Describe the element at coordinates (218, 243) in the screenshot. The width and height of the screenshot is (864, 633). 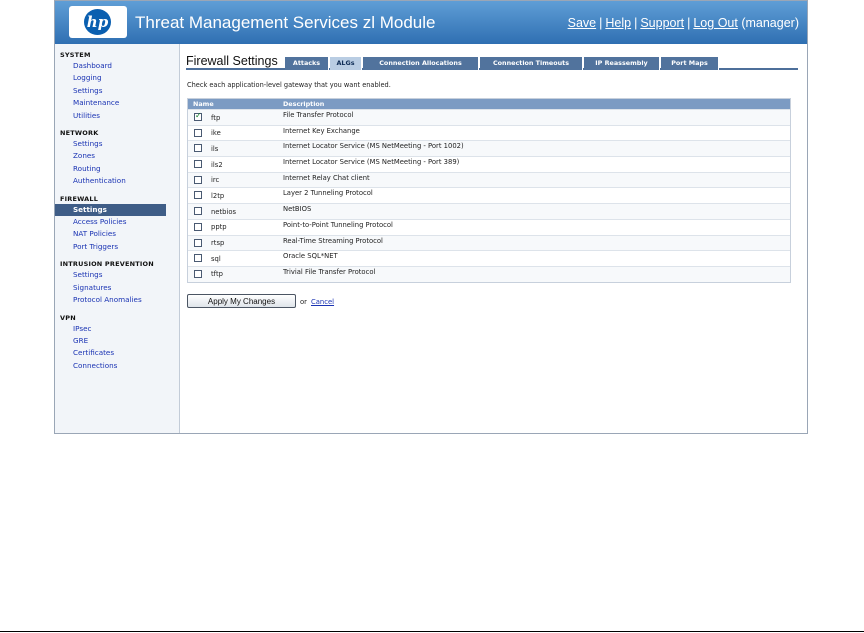
I see `alg-name: rtsp` at that location.